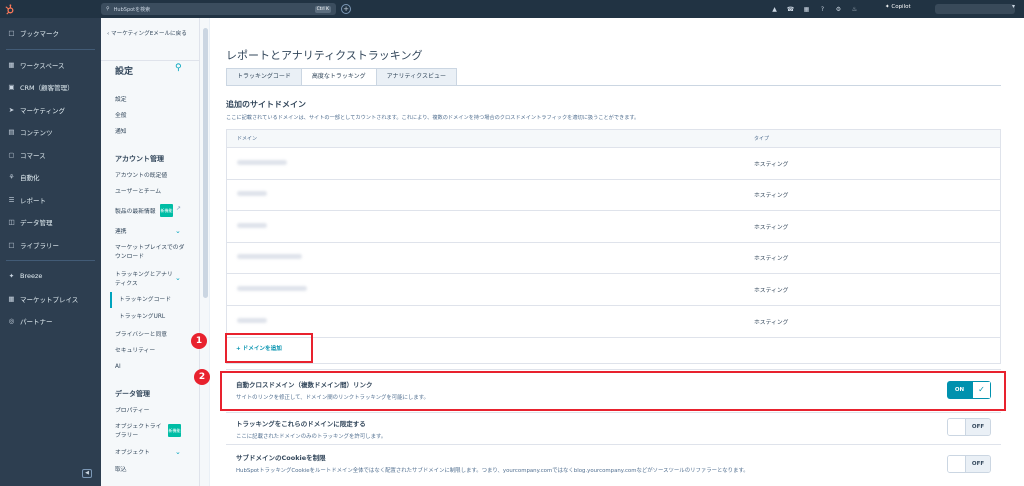 This screenshot has height=486, width=1024. Describe the element at coordinates (301, 424) in the screenshot. I see `setting-title: トラッキングをこれらのドメインに限定する` at that location.